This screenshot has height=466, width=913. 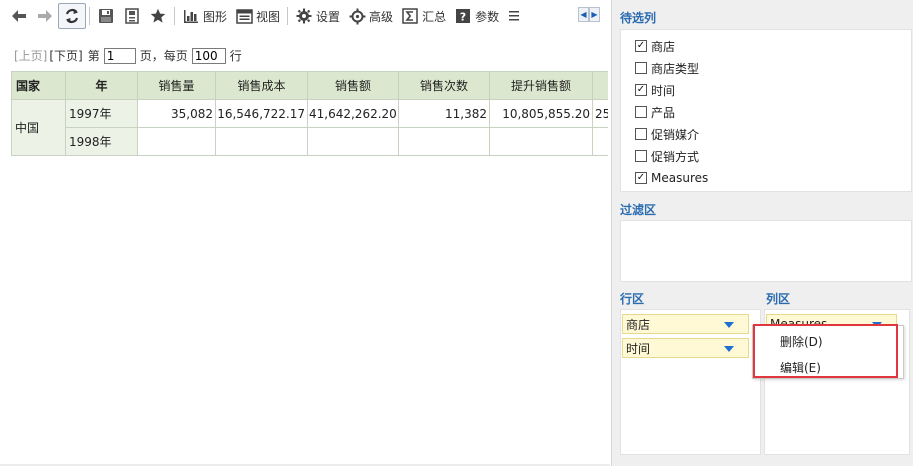 What do you see at coordinates (583, 14) in the screenshot?
I see `toolbar-scroll-left-button: ◀` at bounding box center [583, 14].